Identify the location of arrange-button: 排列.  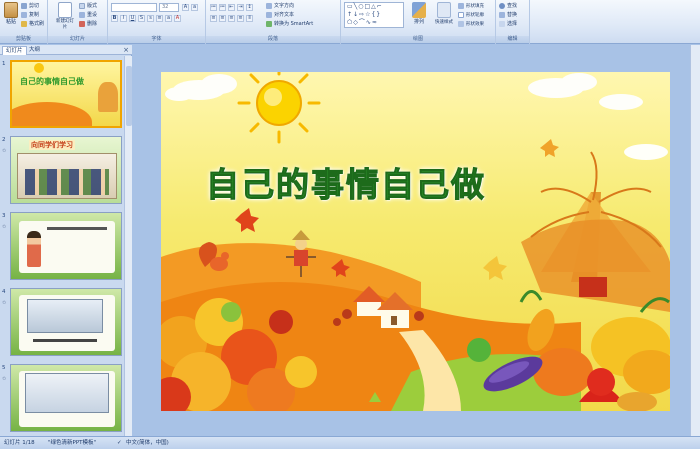
(419, 13).